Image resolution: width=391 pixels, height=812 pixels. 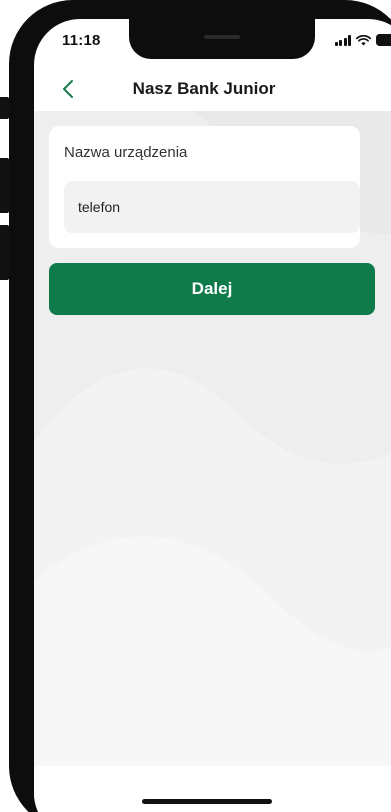 I want to click on bottom-area, so click(x=212, y=789).